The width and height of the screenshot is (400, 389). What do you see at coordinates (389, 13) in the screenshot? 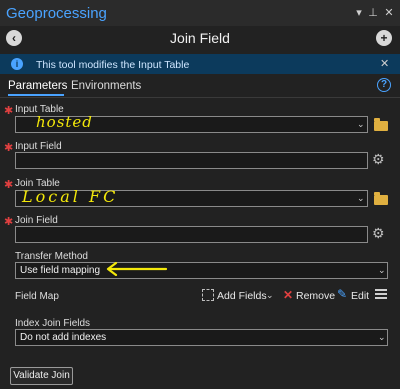
I see `close-icon: ✕` at bounding box center [389, 13].